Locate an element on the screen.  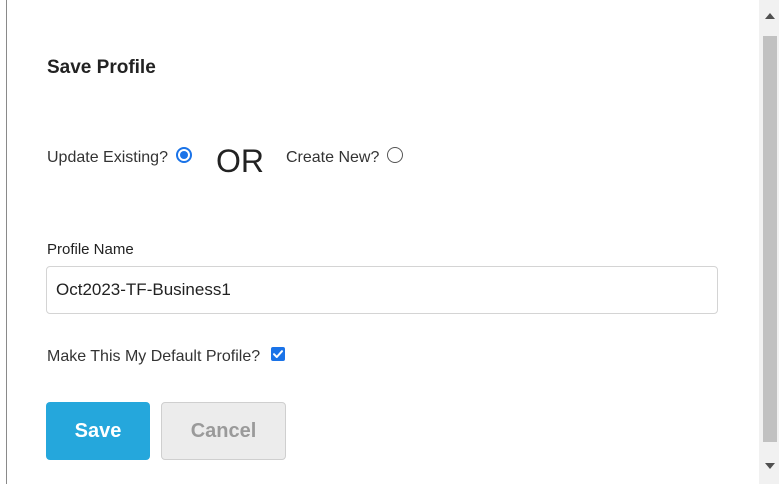
dialog-title: Save Profile is located at coordinates (101, 67).